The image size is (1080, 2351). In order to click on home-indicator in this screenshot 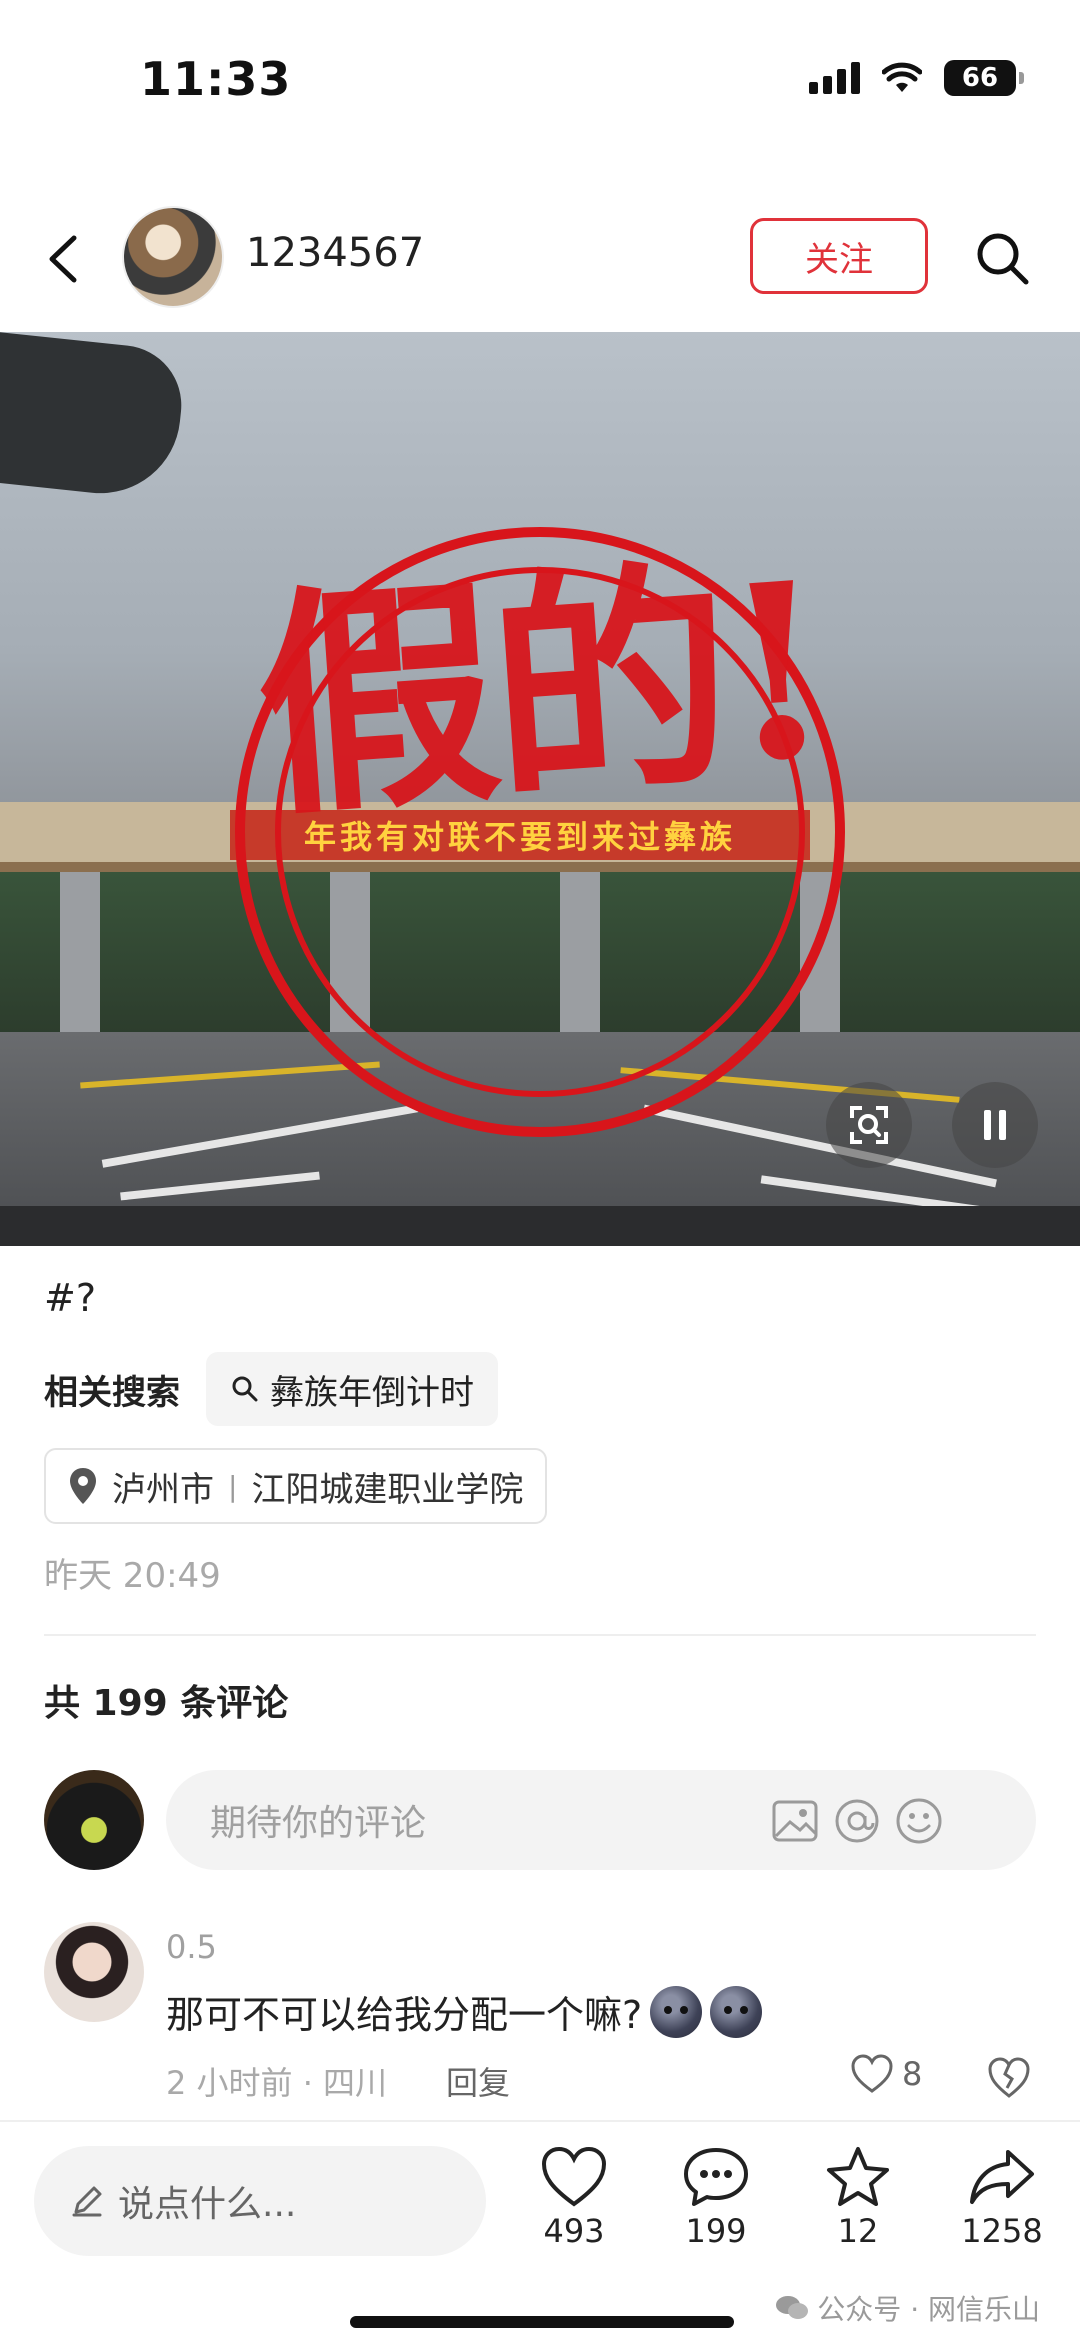, I will do `click(542, 2322)`.